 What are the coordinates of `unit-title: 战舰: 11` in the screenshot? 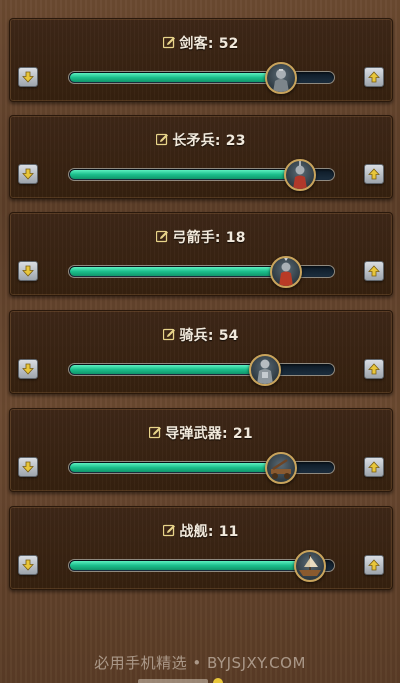 It's located at (201, 531).